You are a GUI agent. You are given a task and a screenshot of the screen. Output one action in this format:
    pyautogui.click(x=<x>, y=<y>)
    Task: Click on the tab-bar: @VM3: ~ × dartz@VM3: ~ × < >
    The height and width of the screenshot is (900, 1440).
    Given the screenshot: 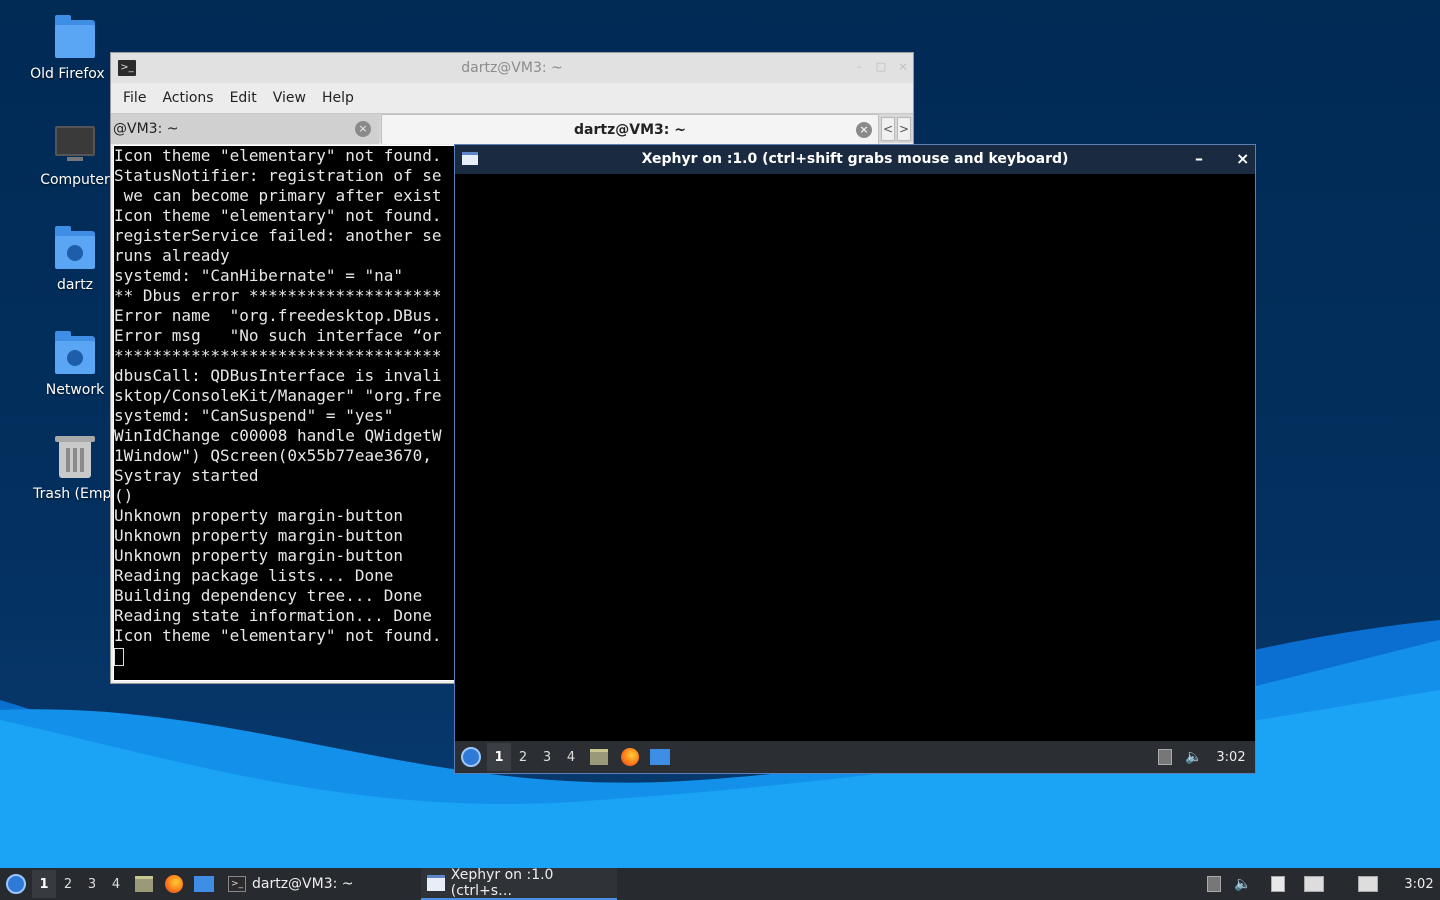 What is the action you would take?
    pyautogui.click(x=512, y=128)
    